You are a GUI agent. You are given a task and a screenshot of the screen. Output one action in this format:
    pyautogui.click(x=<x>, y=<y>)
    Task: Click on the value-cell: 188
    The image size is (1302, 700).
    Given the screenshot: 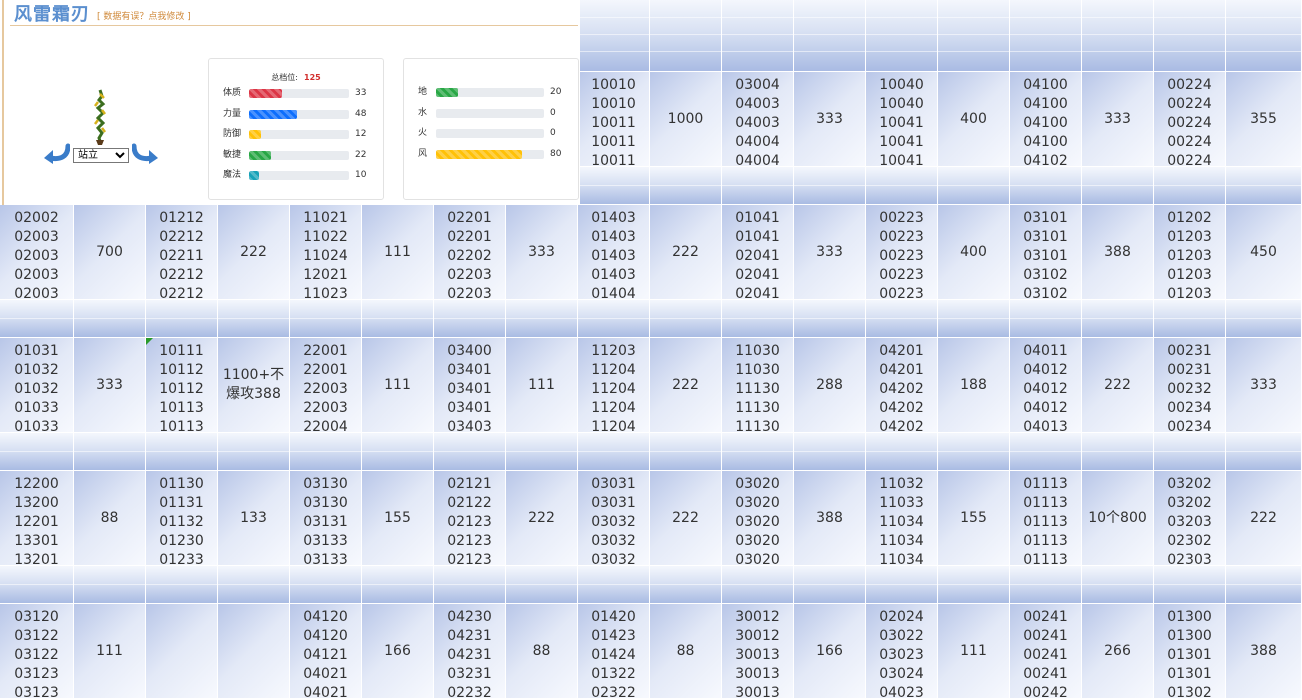 What is the action you would take?
    pyautogui.click(x=974, y=385)
    